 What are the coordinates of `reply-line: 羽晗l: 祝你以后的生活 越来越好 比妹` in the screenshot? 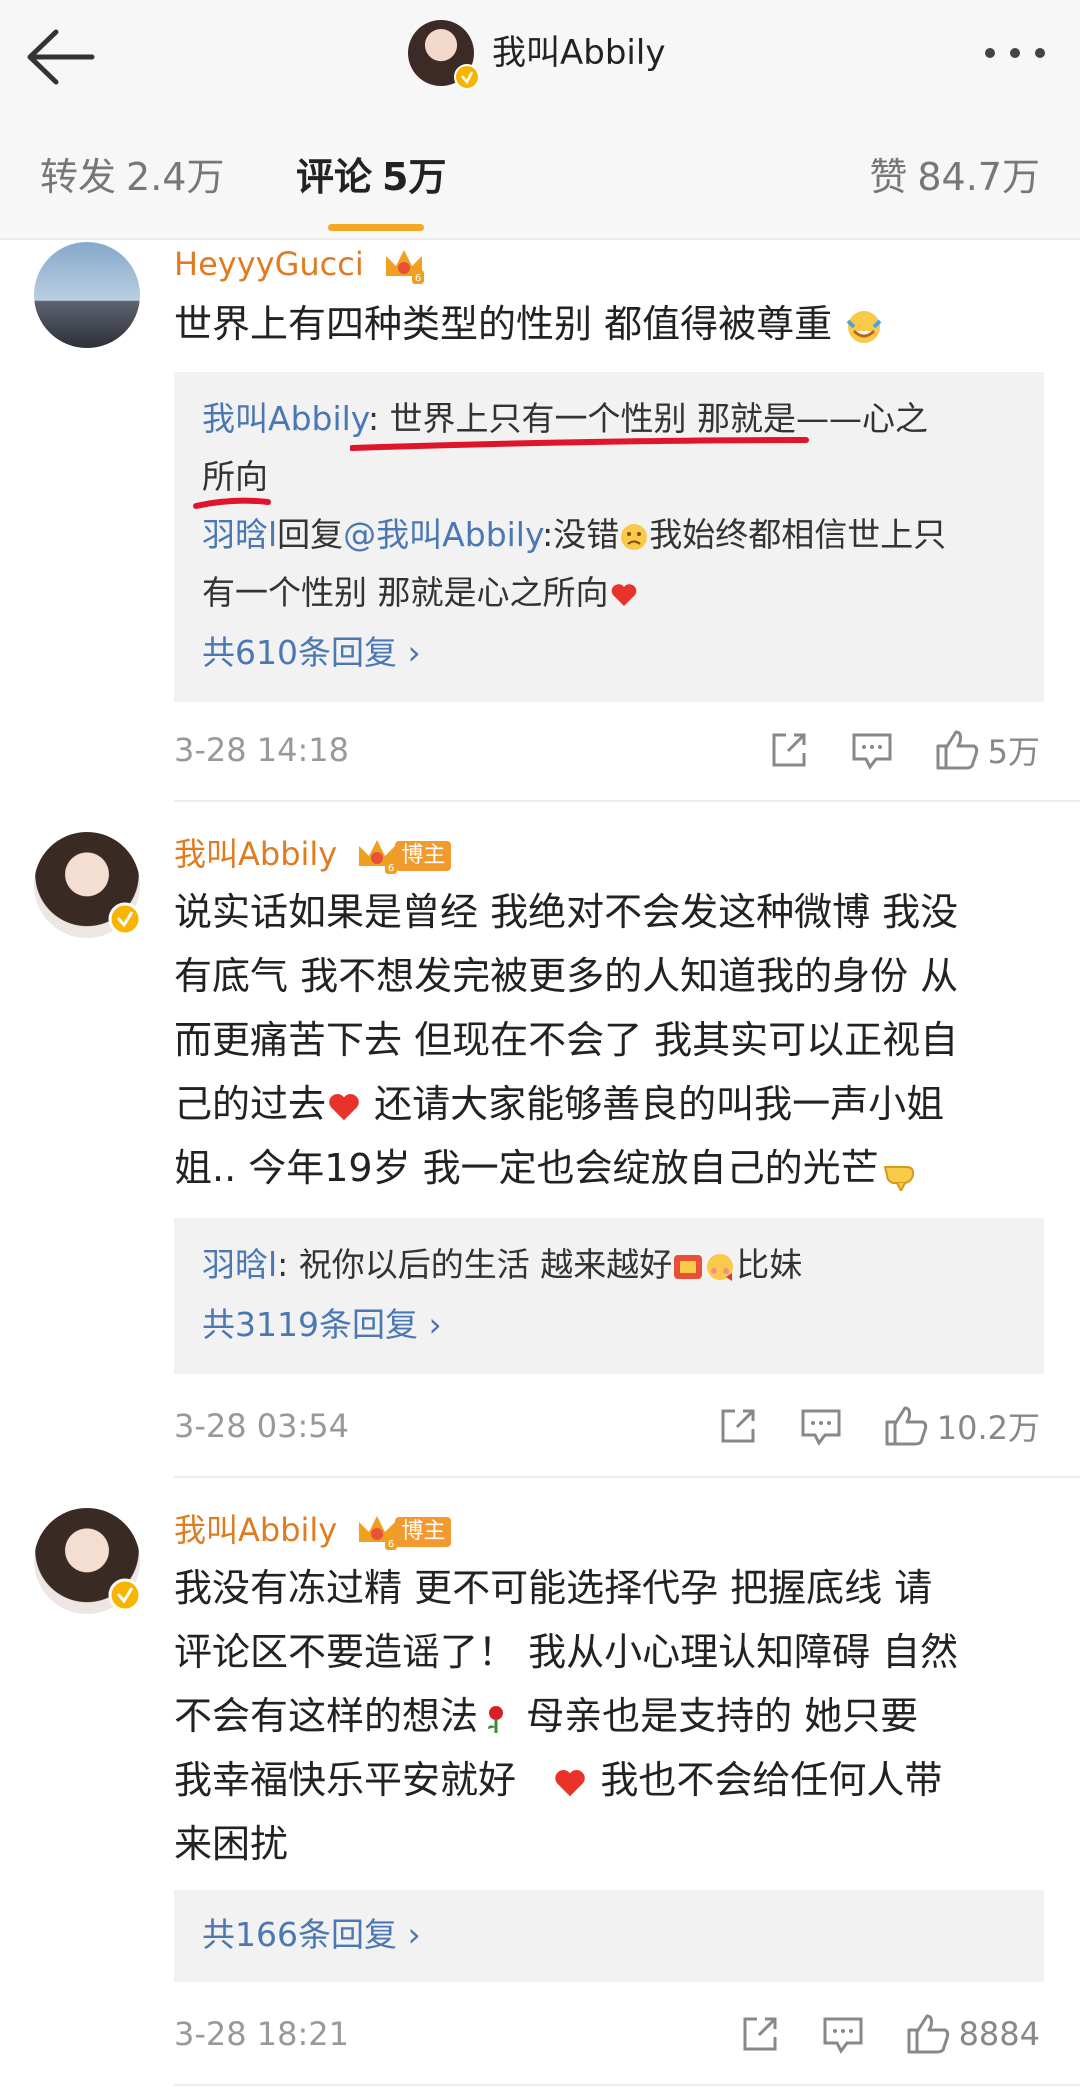 It's located at (611, 1265).